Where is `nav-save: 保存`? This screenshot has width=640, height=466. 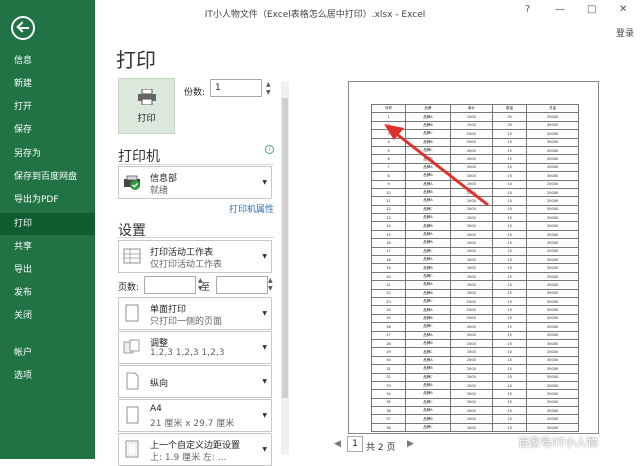
nav-save: 保存 is located at coordinates (47, 130).